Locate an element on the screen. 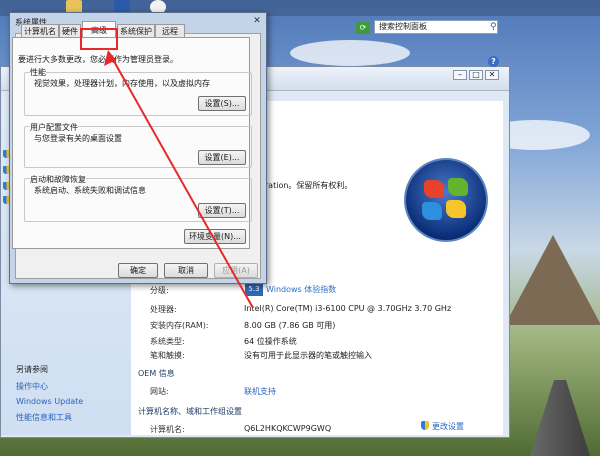  user-profiles-desc: 与您登录有关的桌面设置 is located at coordinates (78, 138).